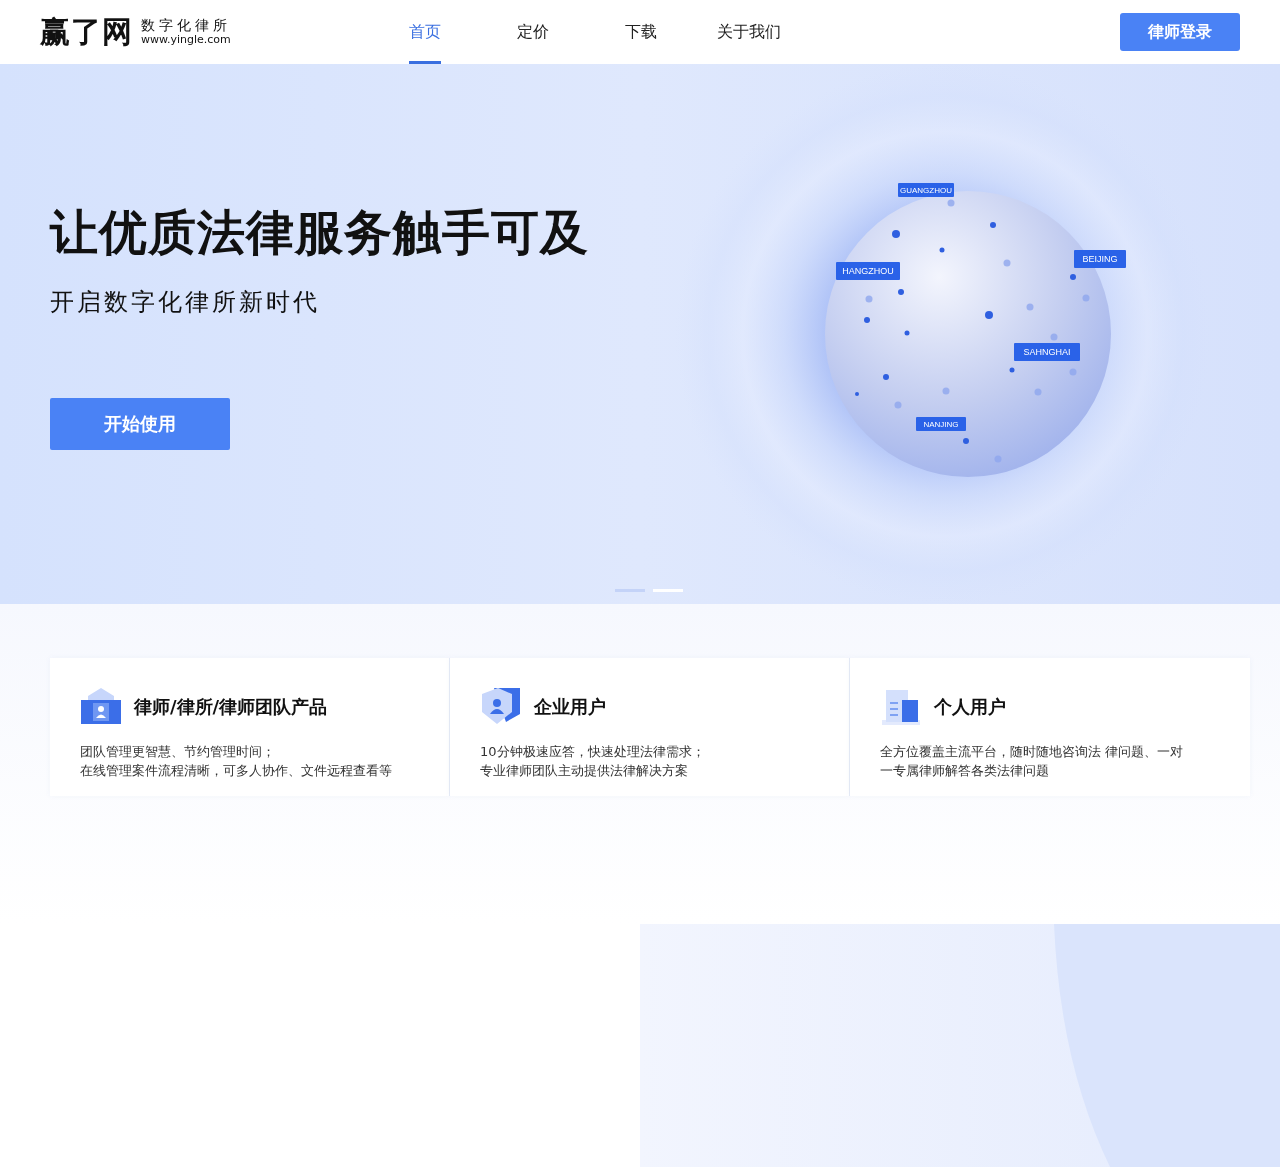 Image resolution: width=1280 pixels, height=1167 pixels. Describe the element at coordinates (1047, 352) in the screenshot. I see `city-label: SAHNGHAI` at that location.